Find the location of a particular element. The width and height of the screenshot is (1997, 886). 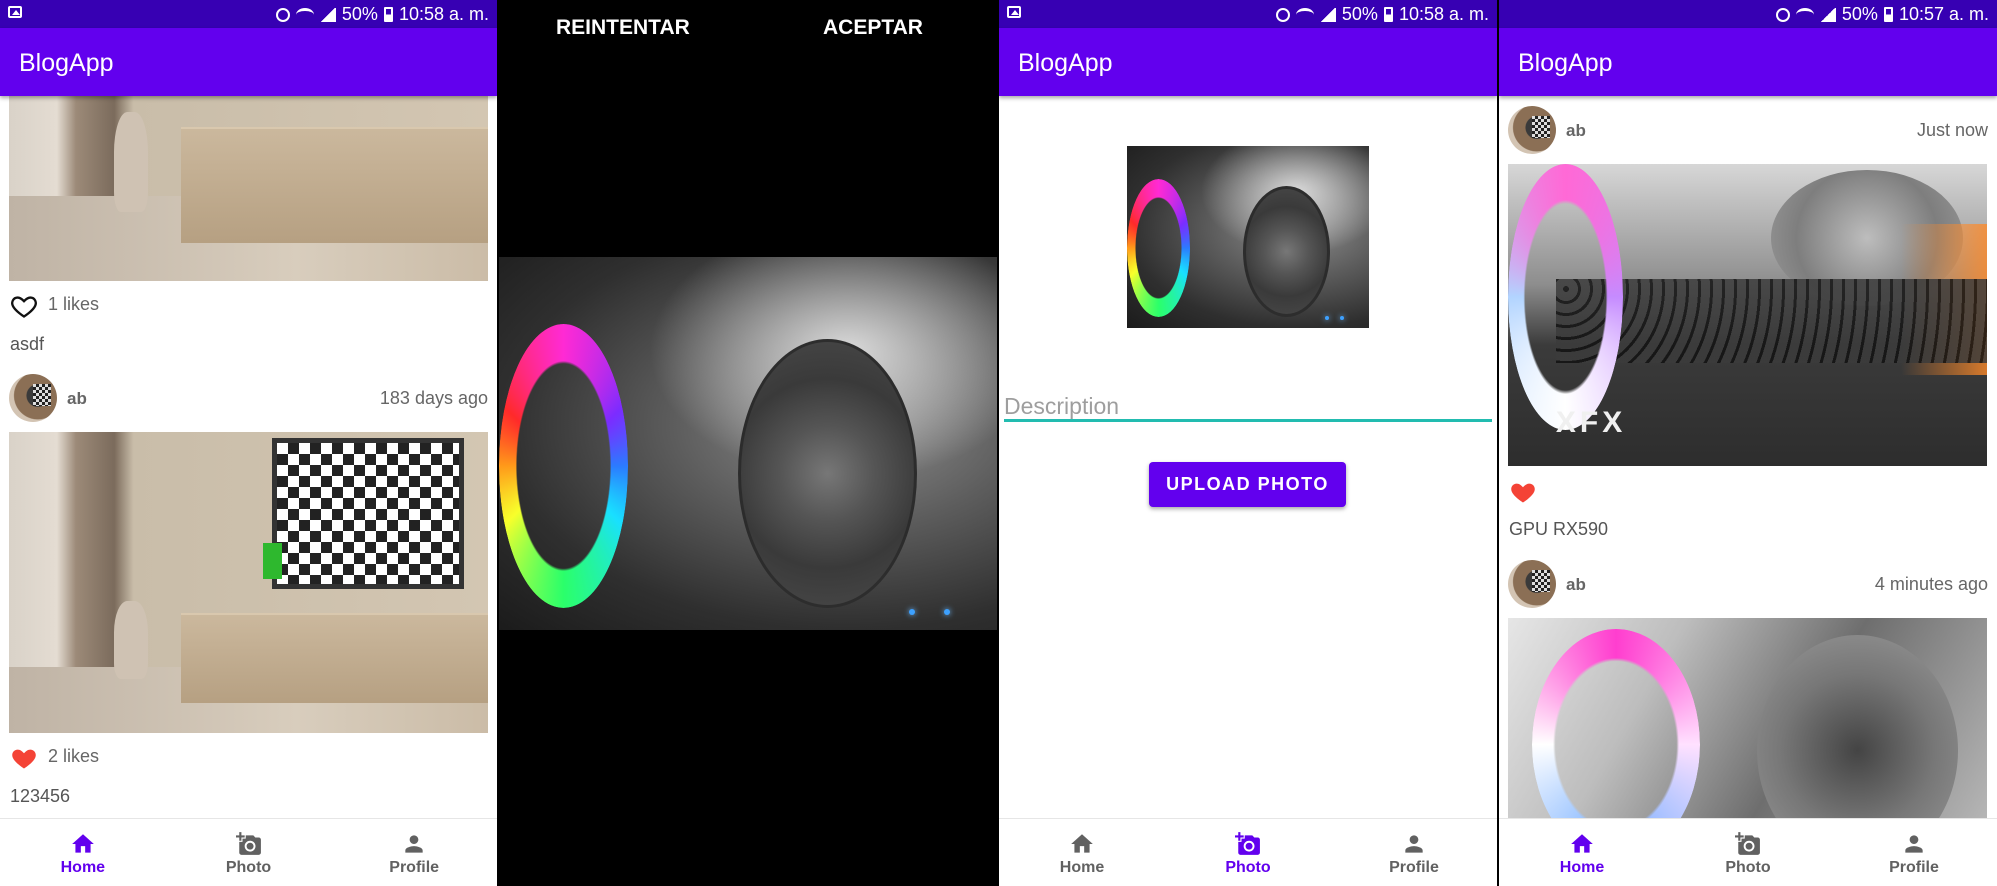

post-timestamp: Just now is located at coordinates (1952, 130).